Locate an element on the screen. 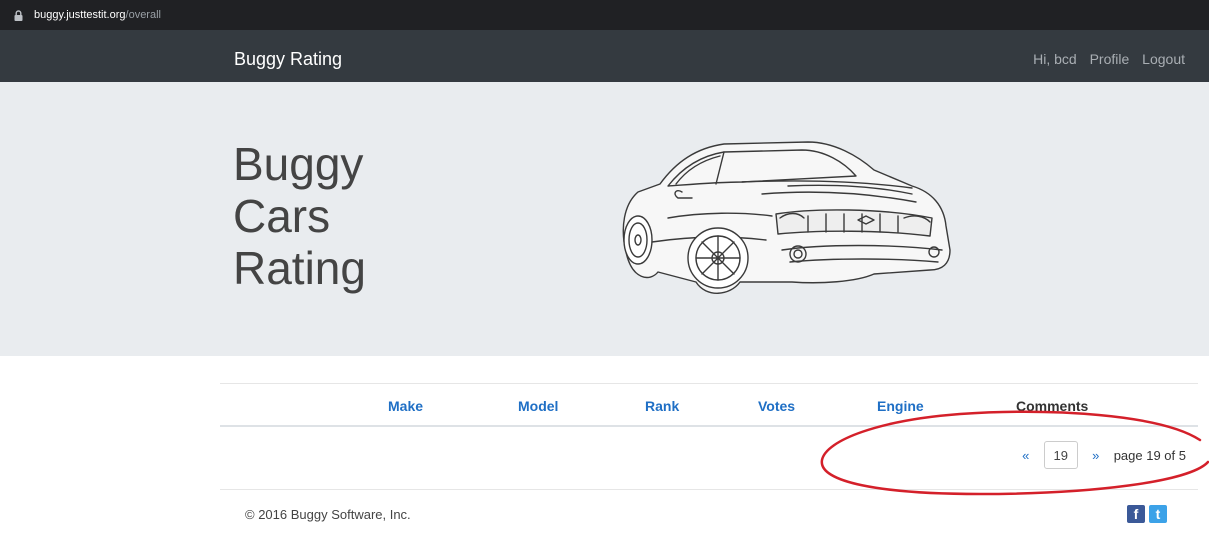 This screenshot has width=1209, height=543. column-header-rank: Rank is located at coordinates (662, 406).